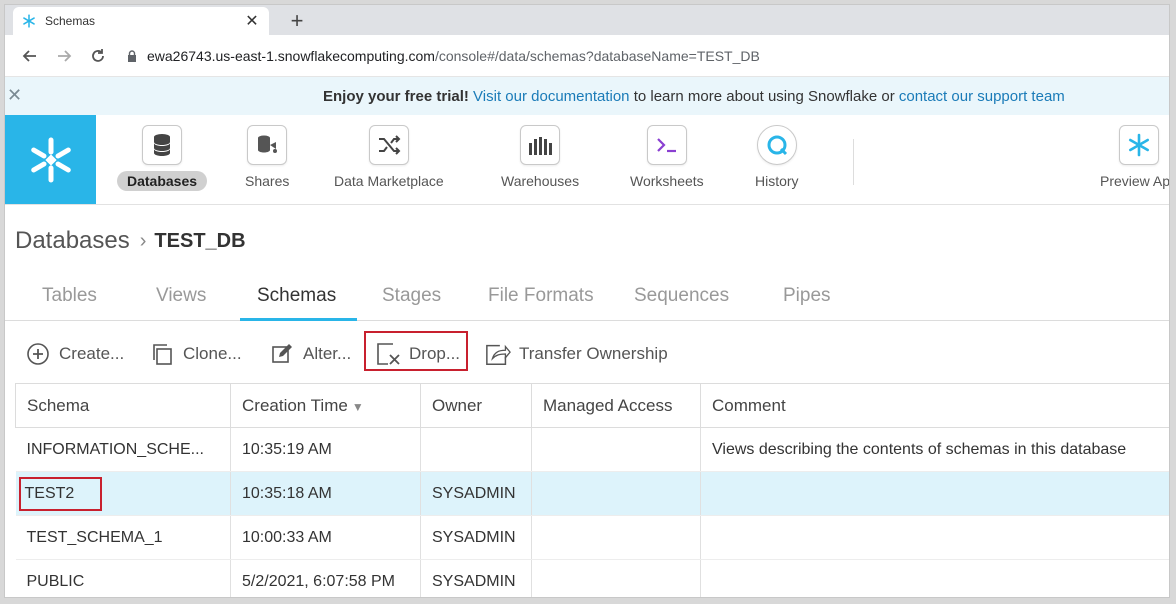  What do you see at coordinates (123, 493) in the screenshot?
I see `cell-schema: TEST2` at bounding box center [123, 493].